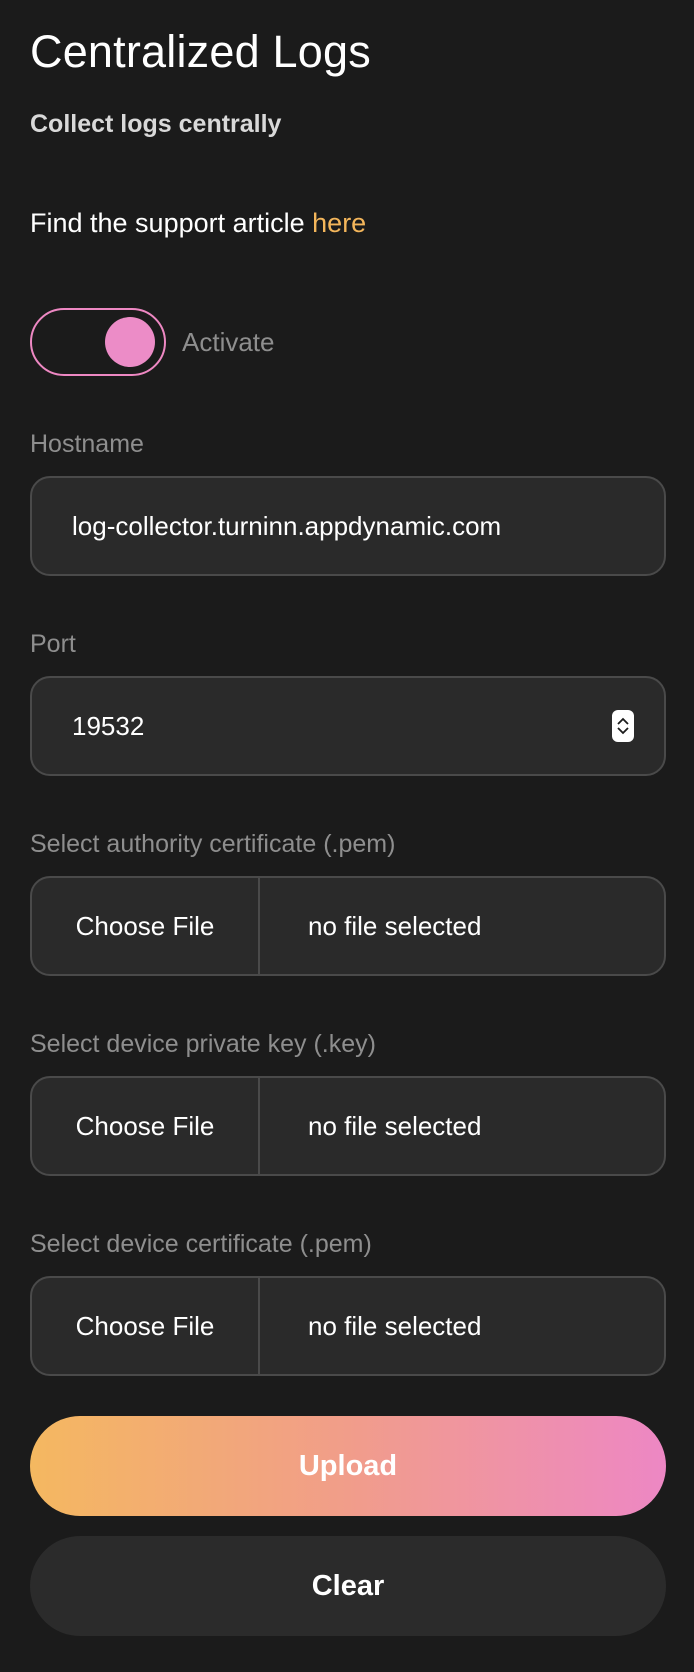 This screenshot has height=1672, width=694. What do you see at coordinates (156, 124) in the screenshot?
I see `page-subtitle: Collect logs centrally` at bounding box center [156, 124].